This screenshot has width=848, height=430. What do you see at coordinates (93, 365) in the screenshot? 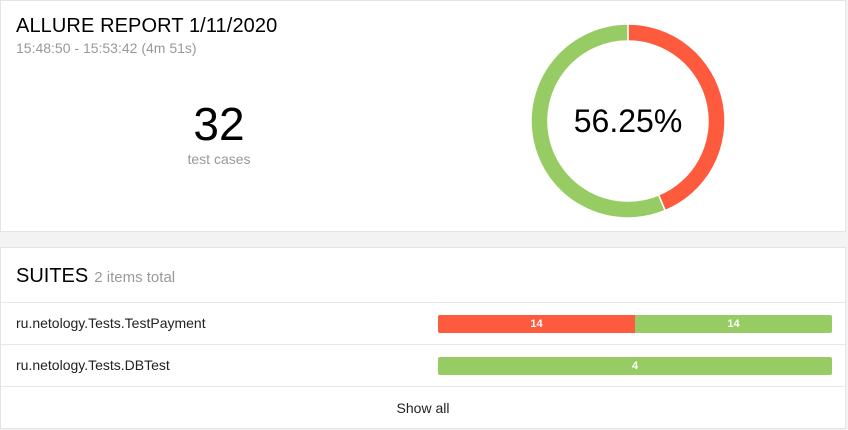
I see `suite-name: ru.netology.Tests.DBTest` at bounding box center [93, 365].